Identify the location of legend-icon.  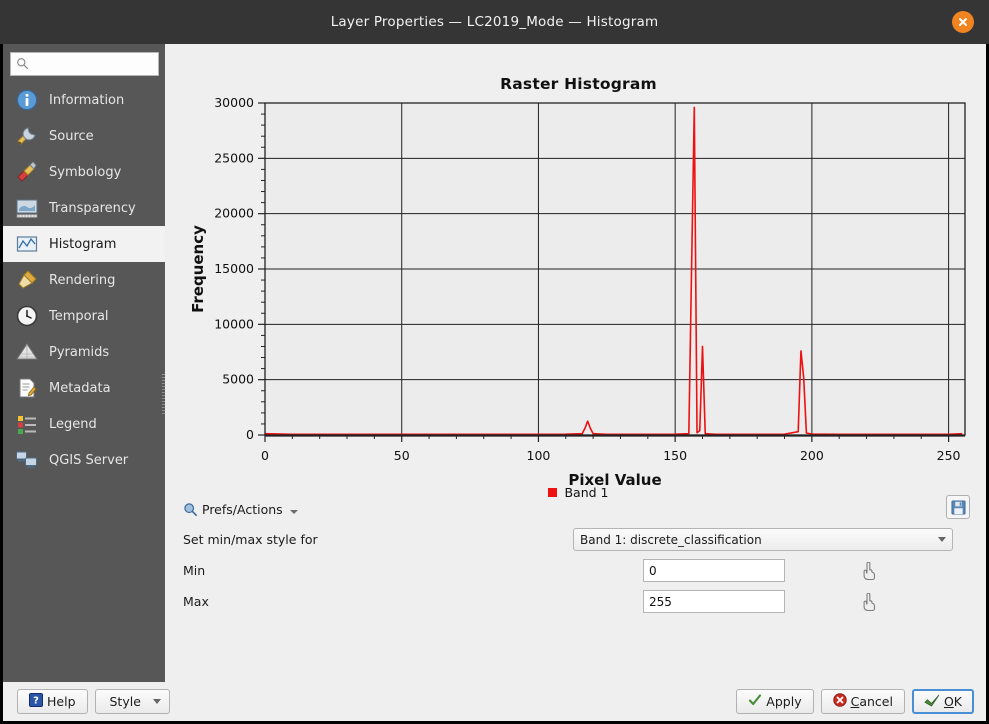
(27, 424).